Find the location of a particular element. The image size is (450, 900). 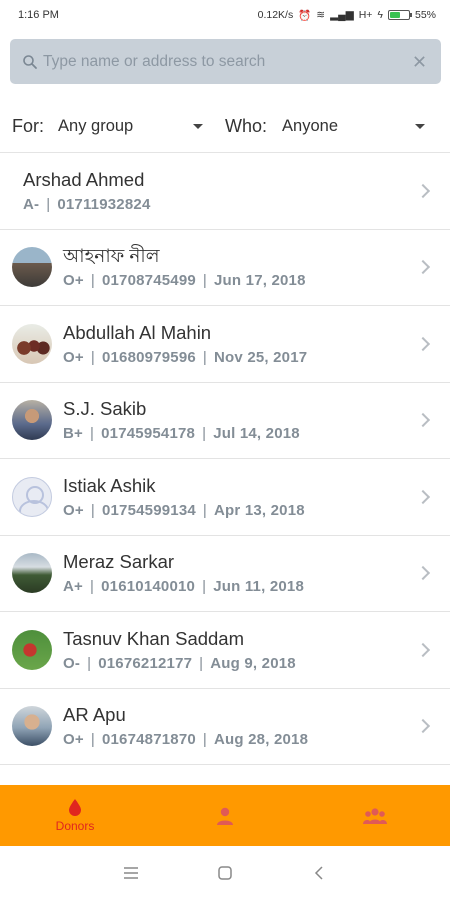

phone: 01674871870 is located at coordinates (148, 740).